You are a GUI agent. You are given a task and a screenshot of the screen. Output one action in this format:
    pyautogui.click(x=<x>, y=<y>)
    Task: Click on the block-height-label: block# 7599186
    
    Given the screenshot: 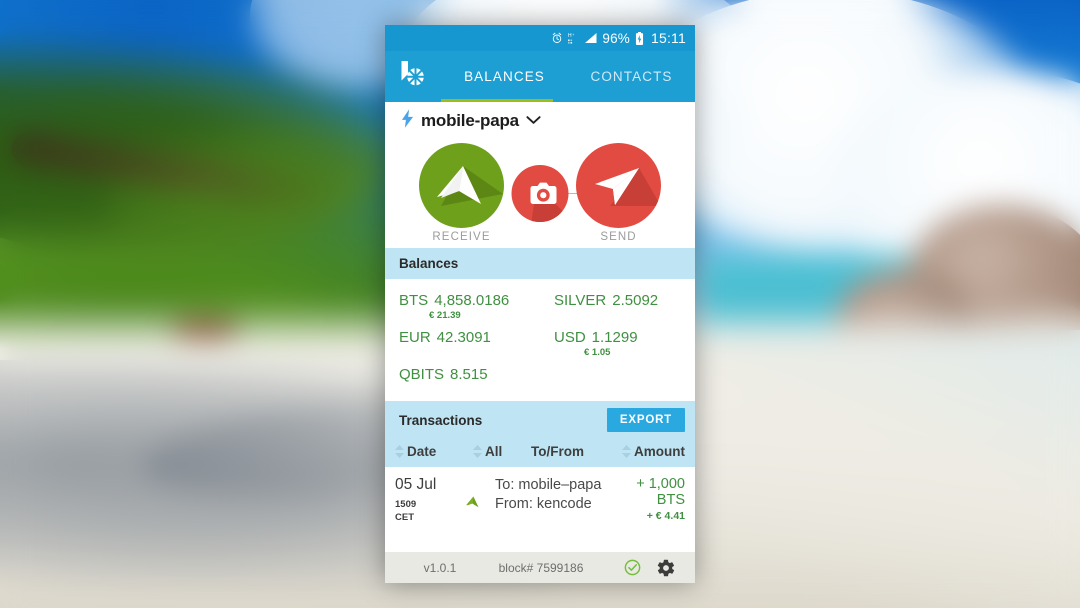 What is the action you would take?
    pyautogui.click(x=541, y=567)
    